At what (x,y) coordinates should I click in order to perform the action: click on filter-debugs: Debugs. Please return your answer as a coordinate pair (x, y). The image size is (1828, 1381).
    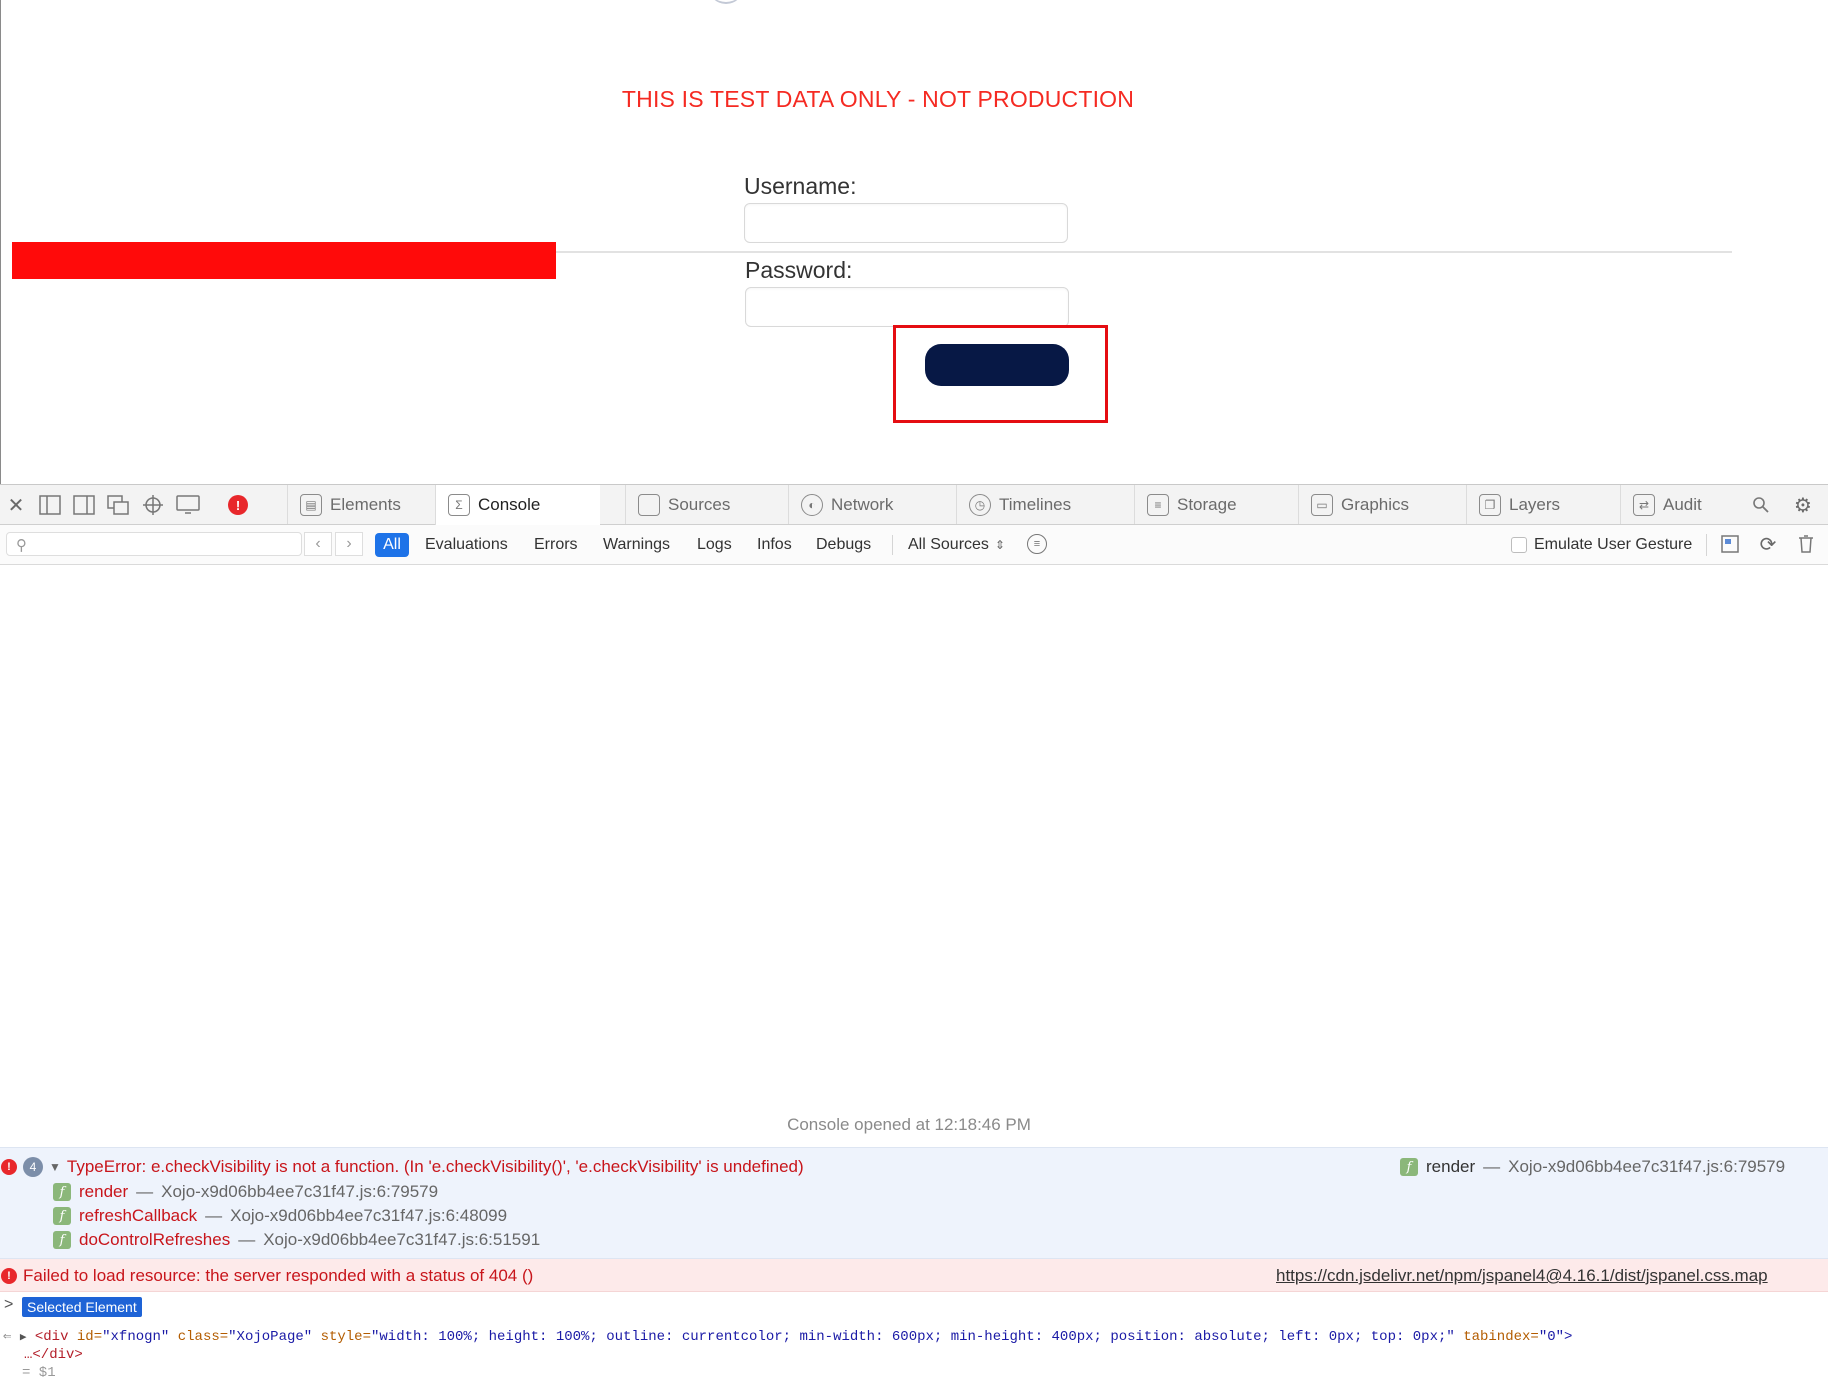
    Looking at the image, I should click on (843, 545).